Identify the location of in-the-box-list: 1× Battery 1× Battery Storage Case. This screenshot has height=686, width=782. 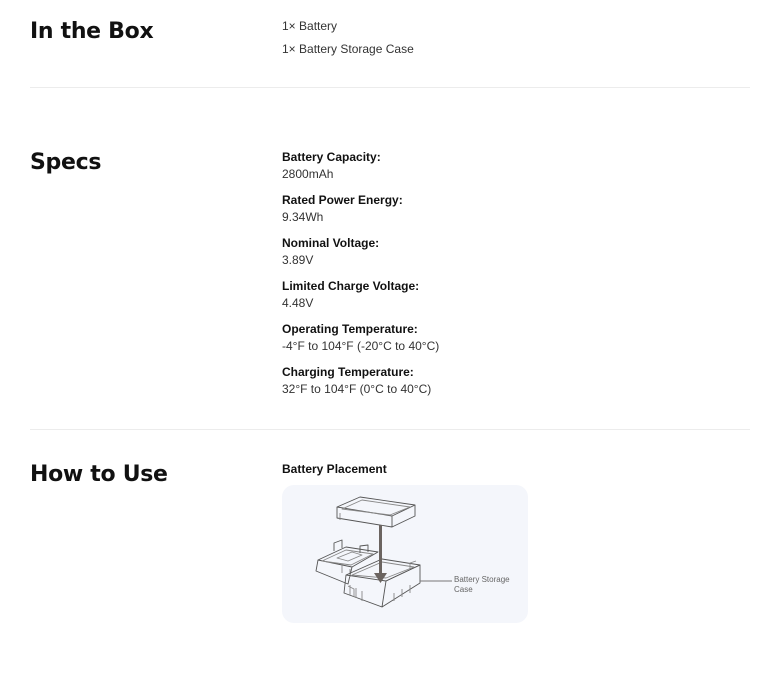
(348, 38).